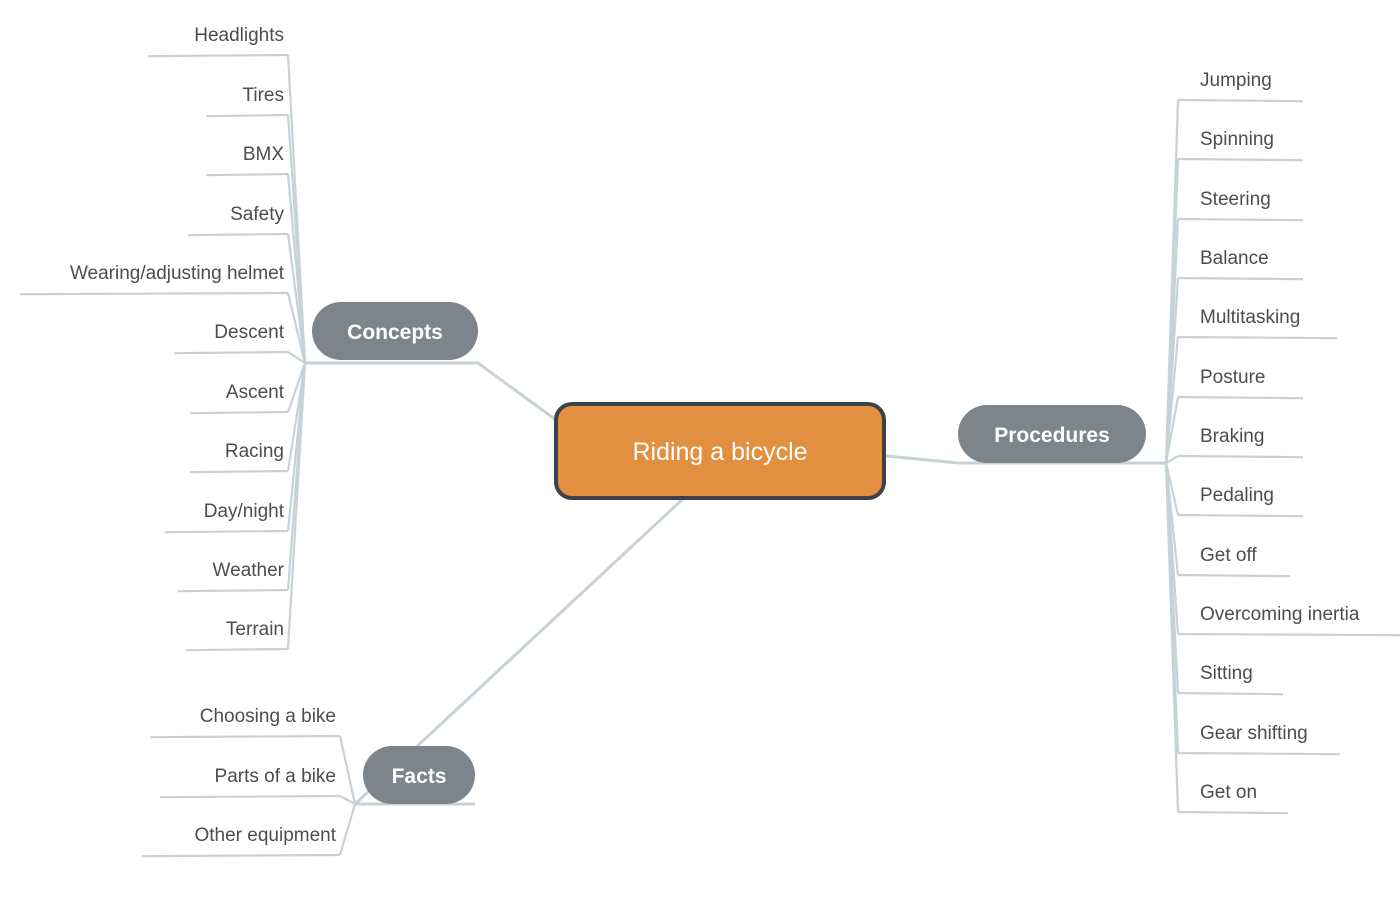 This screenshot has height=901, width=1400. What do you see at coordinates (1250, 317) in the screenshot?
I see `leaf-label: Multitasking` at bounding box center [1250, 317].